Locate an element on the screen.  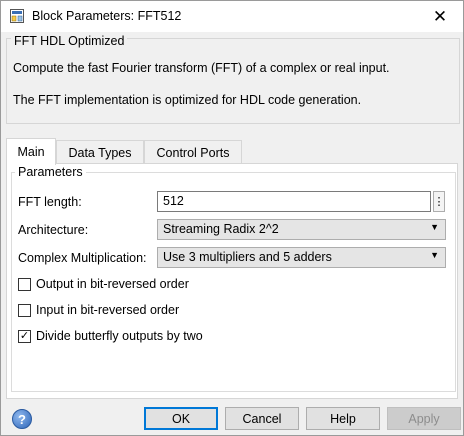
cancel-button-label: Cancel is located at coordinates (262, 418).